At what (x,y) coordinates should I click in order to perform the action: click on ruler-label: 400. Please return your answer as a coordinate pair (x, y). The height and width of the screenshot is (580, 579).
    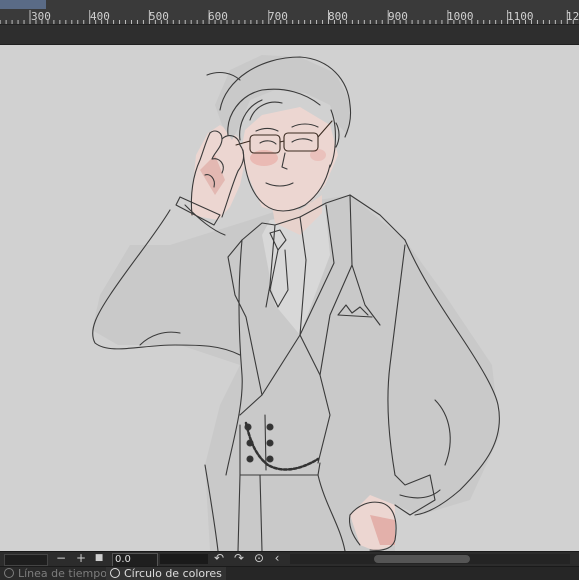
    Looking at the image, I should click on (100, 16).